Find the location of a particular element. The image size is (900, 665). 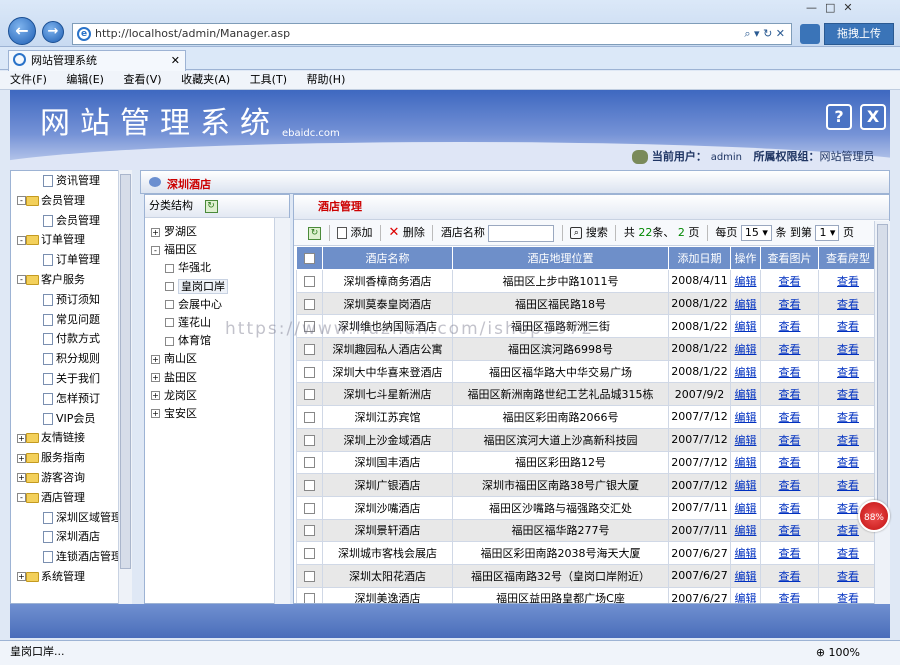

menu-view: 查看(V) is located at coordinates (142, 80).